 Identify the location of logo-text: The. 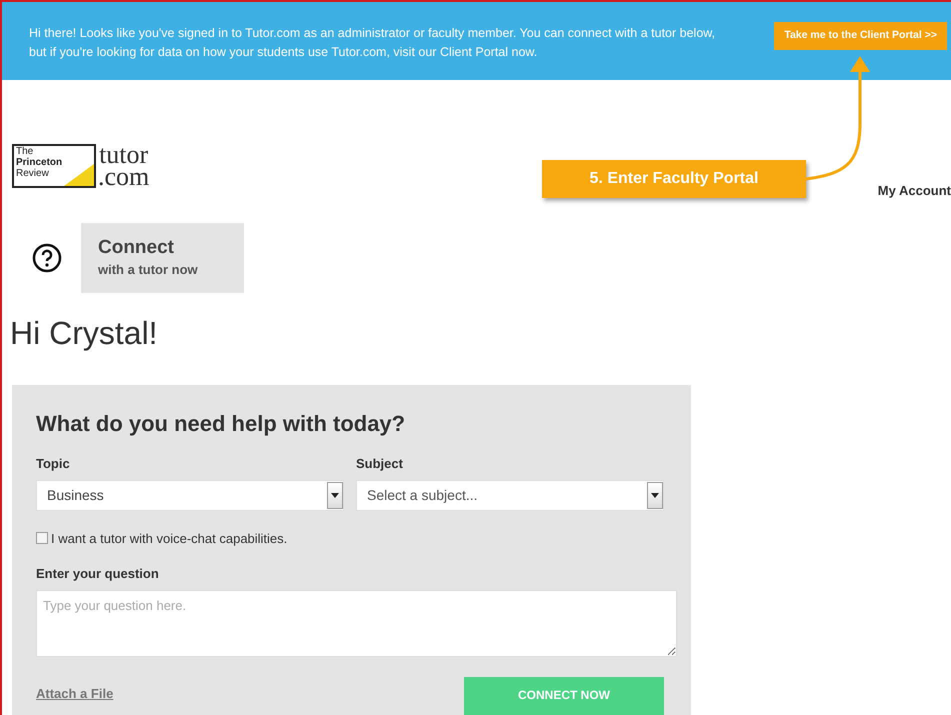
(25, 151).